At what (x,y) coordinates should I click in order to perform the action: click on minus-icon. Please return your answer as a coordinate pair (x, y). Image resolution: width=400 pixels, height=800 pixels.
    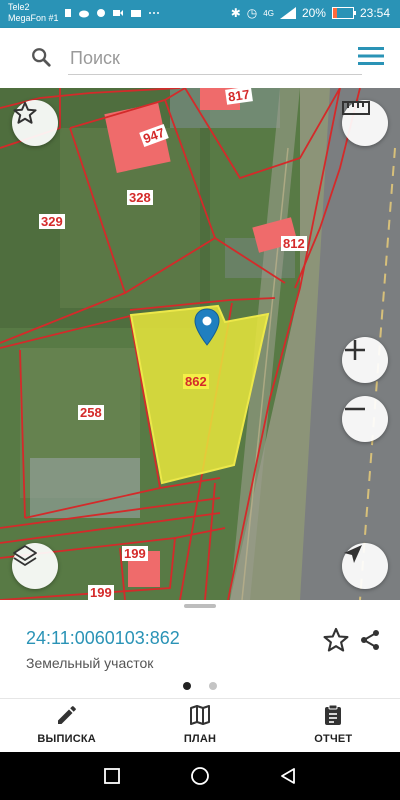
    Looking at the image, I should click on (355, 409).